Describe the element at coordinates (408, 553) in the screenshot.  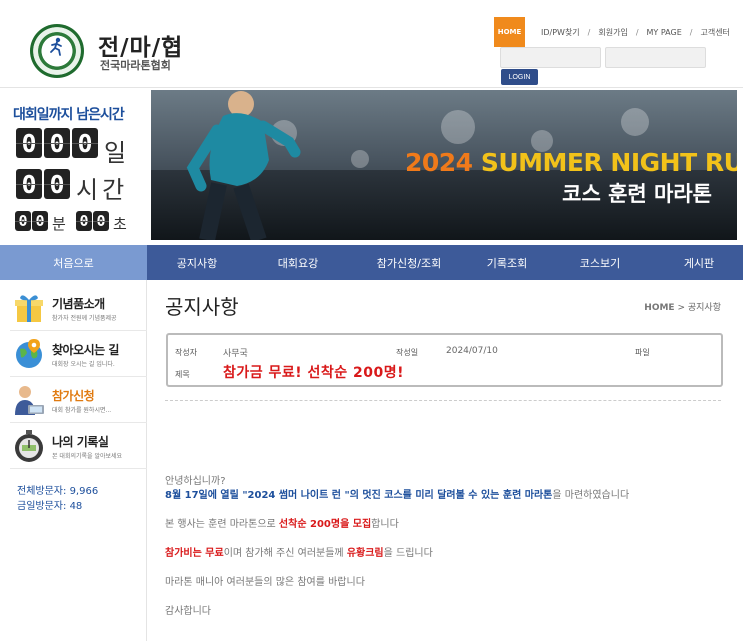
I see `body-text: 을 드립니다` at that location.